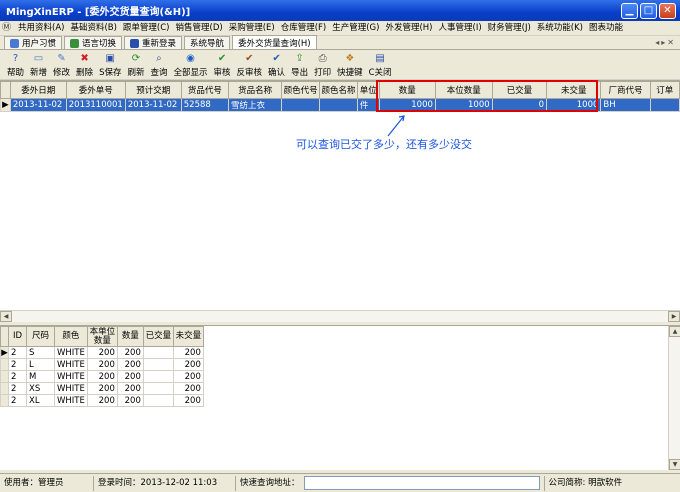 The image size is (680, 492). I want to click on cell-color-name, so click(338, 105).